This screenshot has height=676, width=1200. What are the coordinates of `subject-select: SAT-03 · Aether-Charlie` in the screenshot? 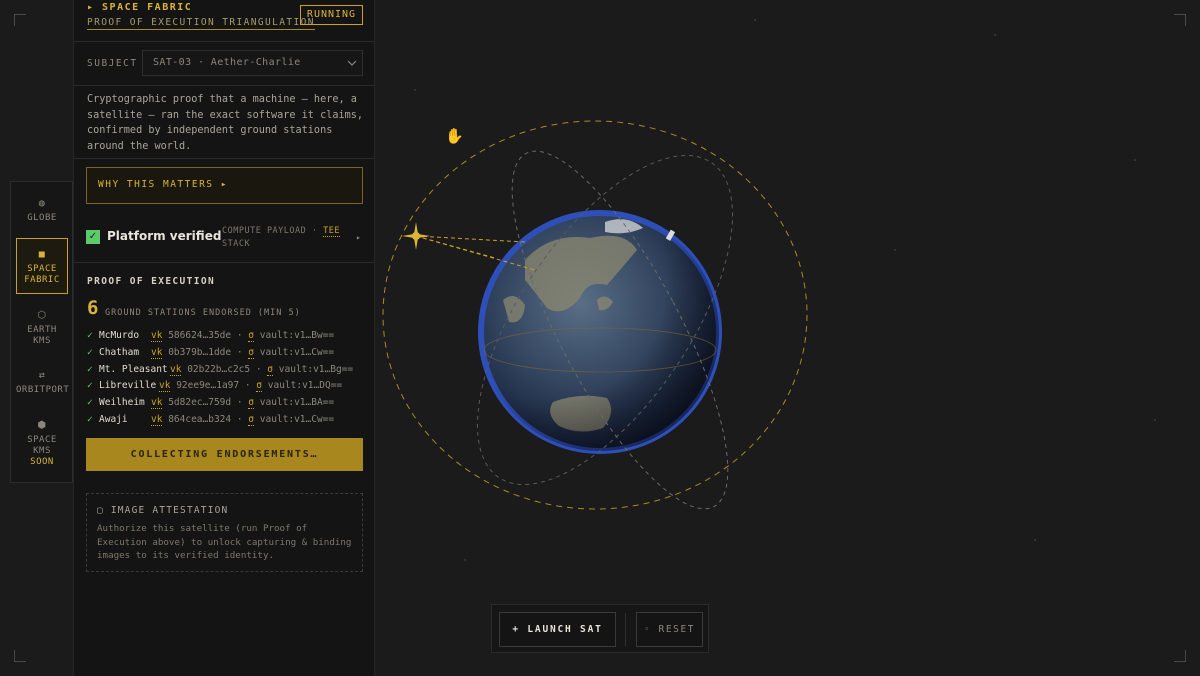 It's located at (252, 63).